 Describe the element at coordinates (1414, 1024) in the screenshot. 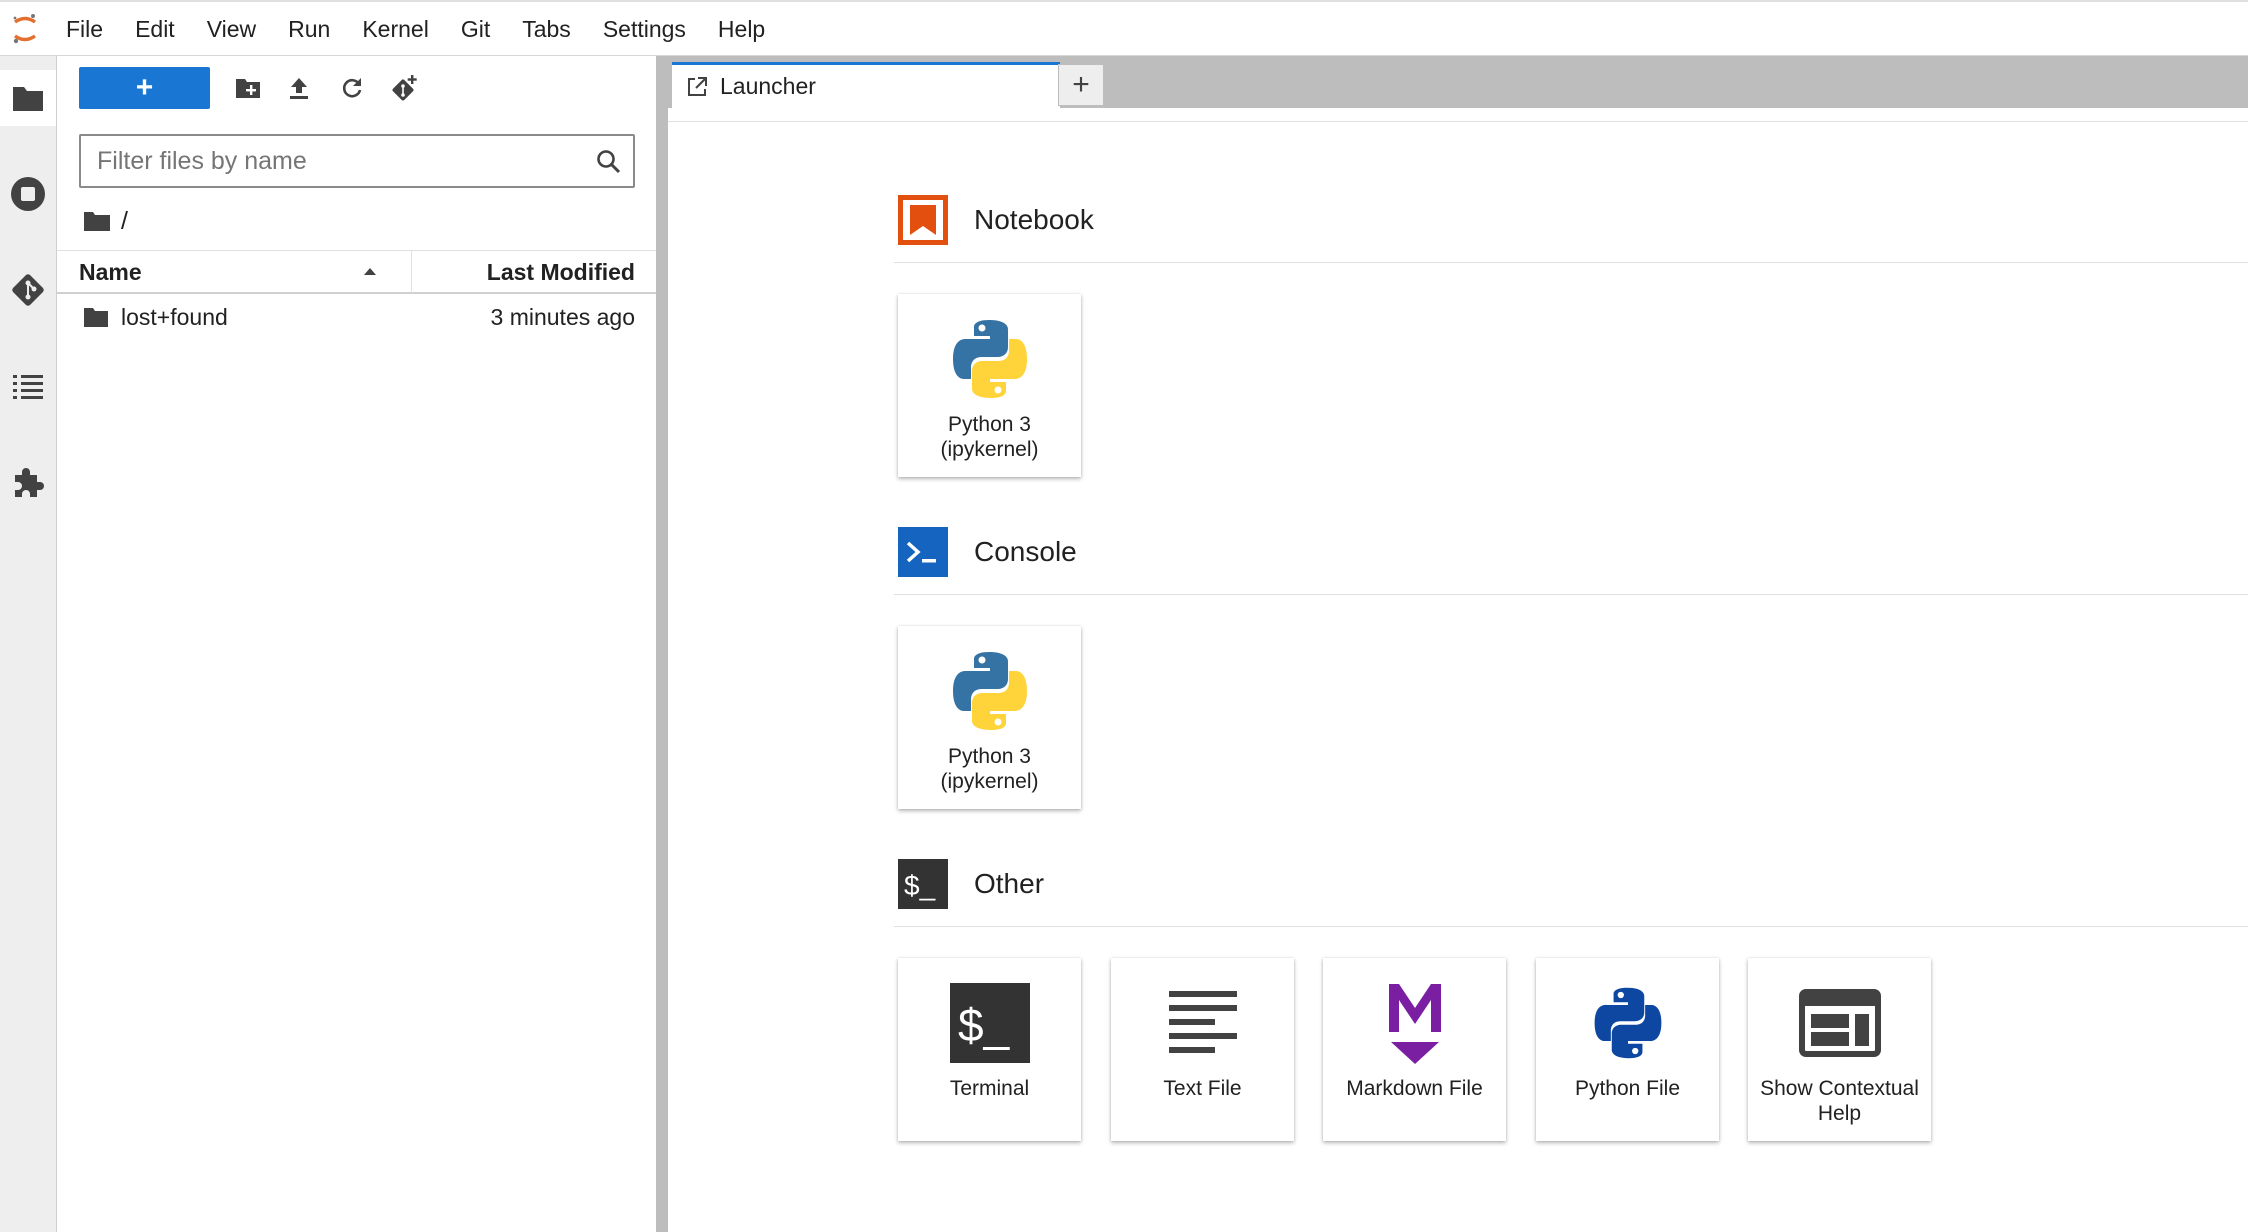

I see `markdown-icon` at that location.